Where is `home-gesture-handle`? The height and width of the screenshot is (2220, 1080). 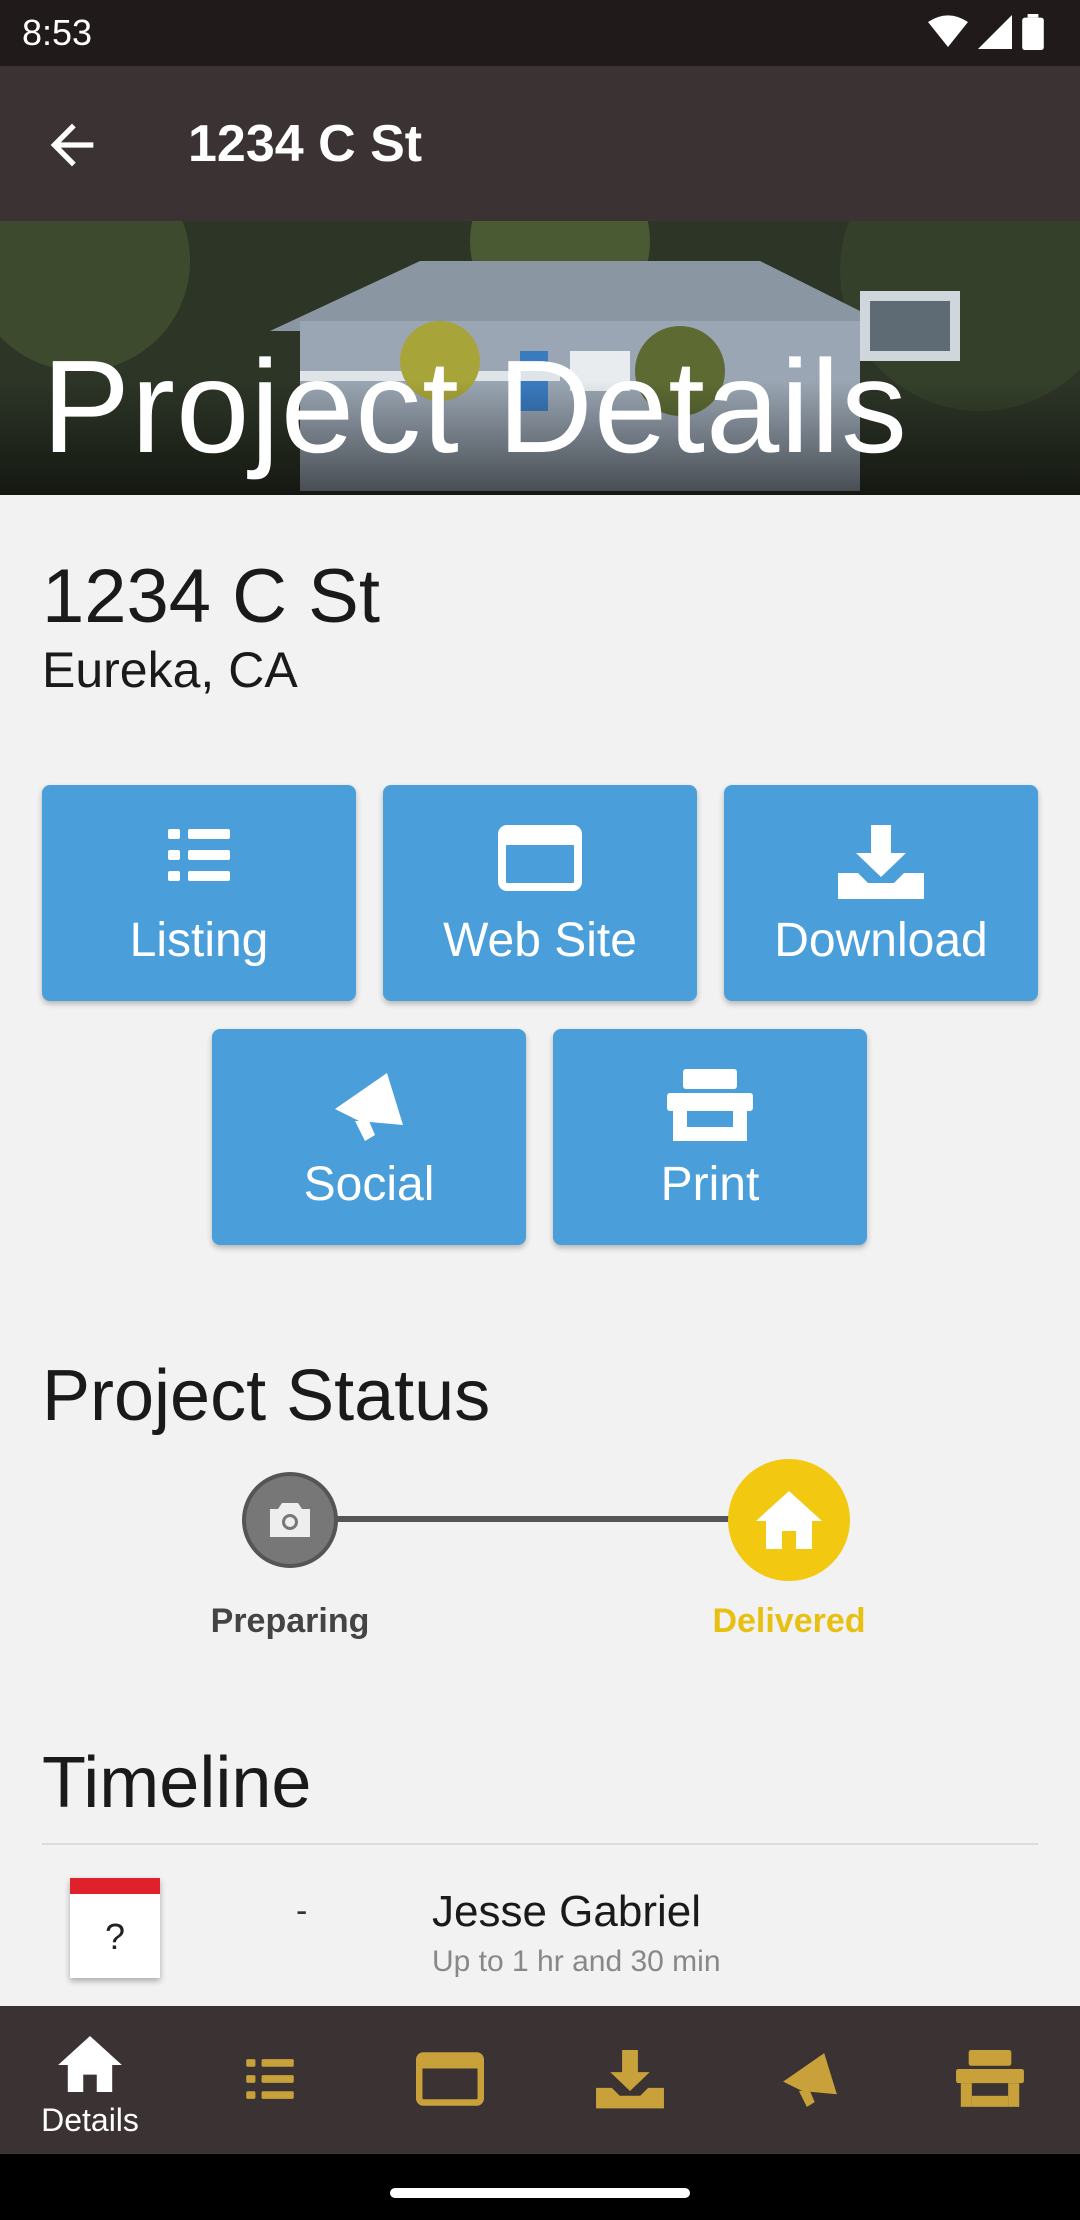
home-gesture-handle is located at coordinates (540, 2193).